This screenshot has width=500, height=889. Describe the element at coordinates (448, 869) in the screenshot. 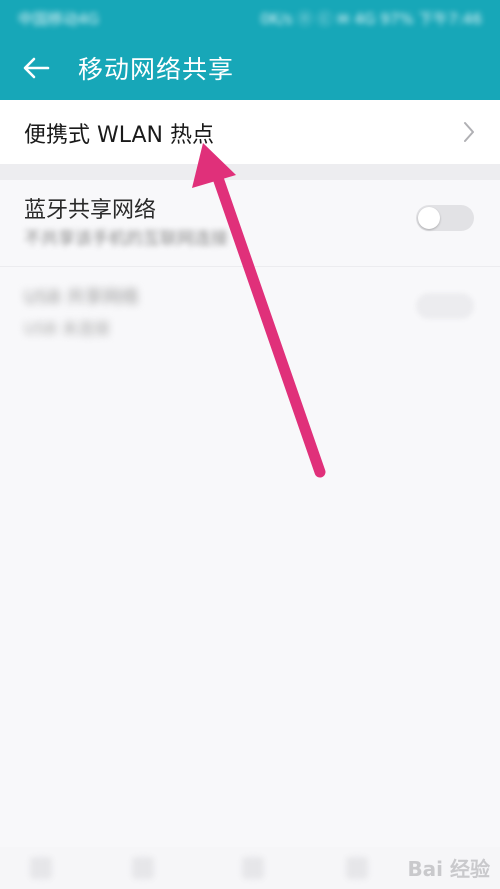

I see `watermark: Bai 经验` at that location.